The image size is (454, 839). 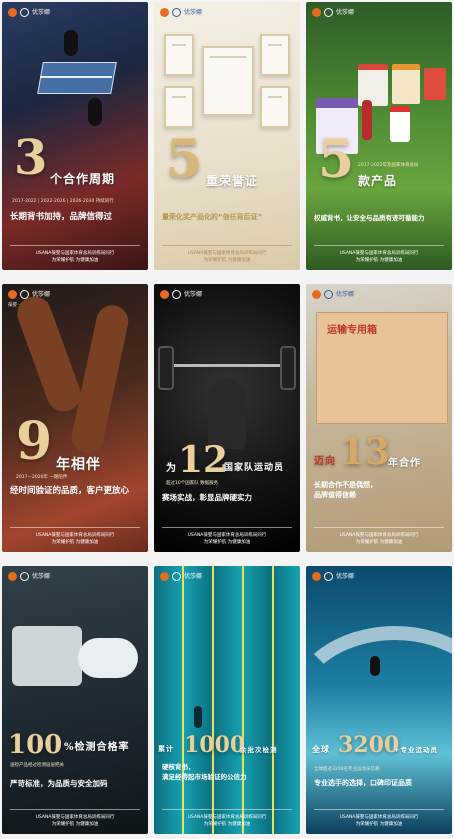 I want to click on unit-label: 个合作周期, so click(x=83, y=179).